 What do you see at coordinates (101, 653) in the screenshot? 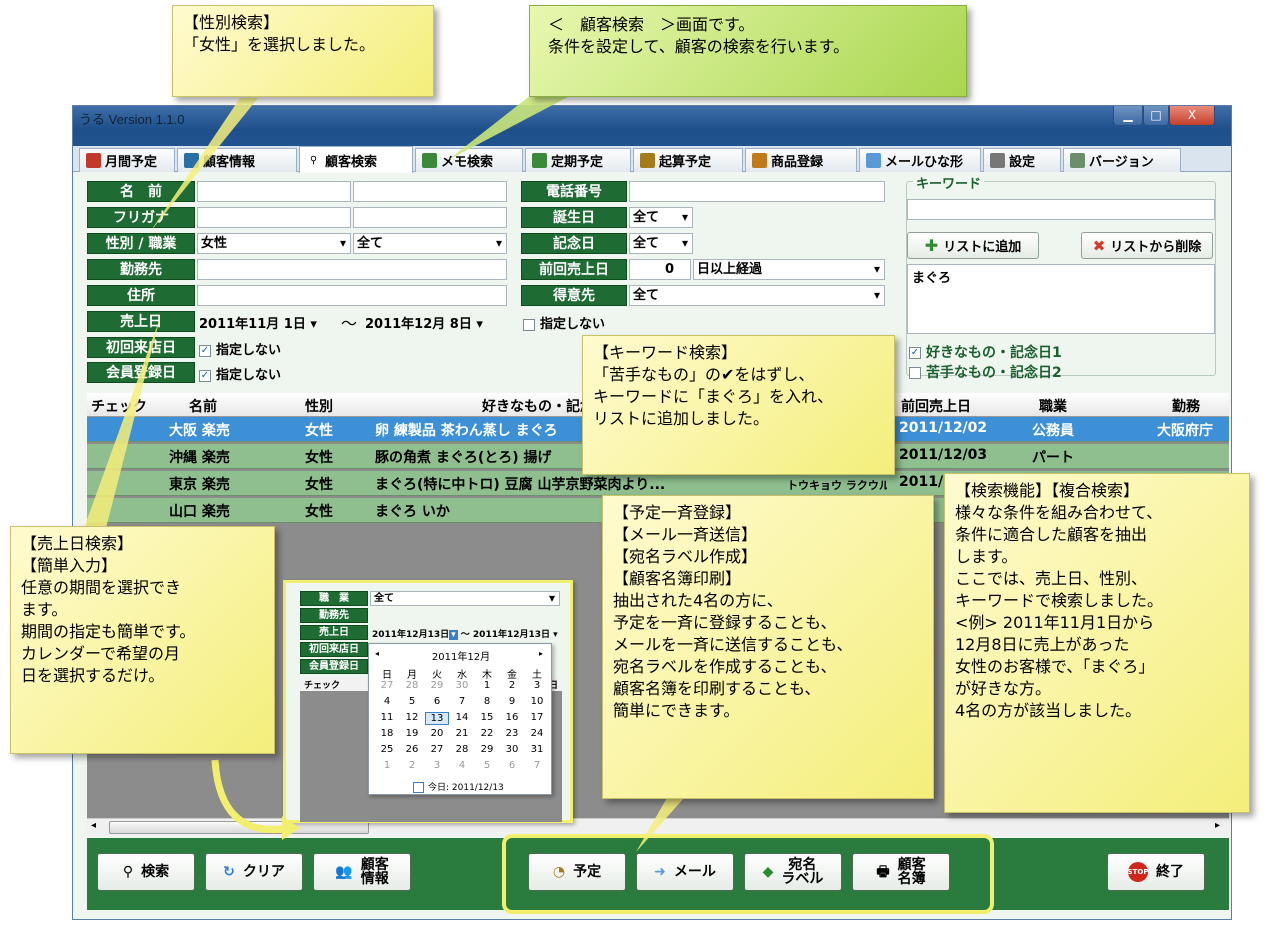
I see `note-line: カレンダーで希望の月` at bounding box center [101, 653].